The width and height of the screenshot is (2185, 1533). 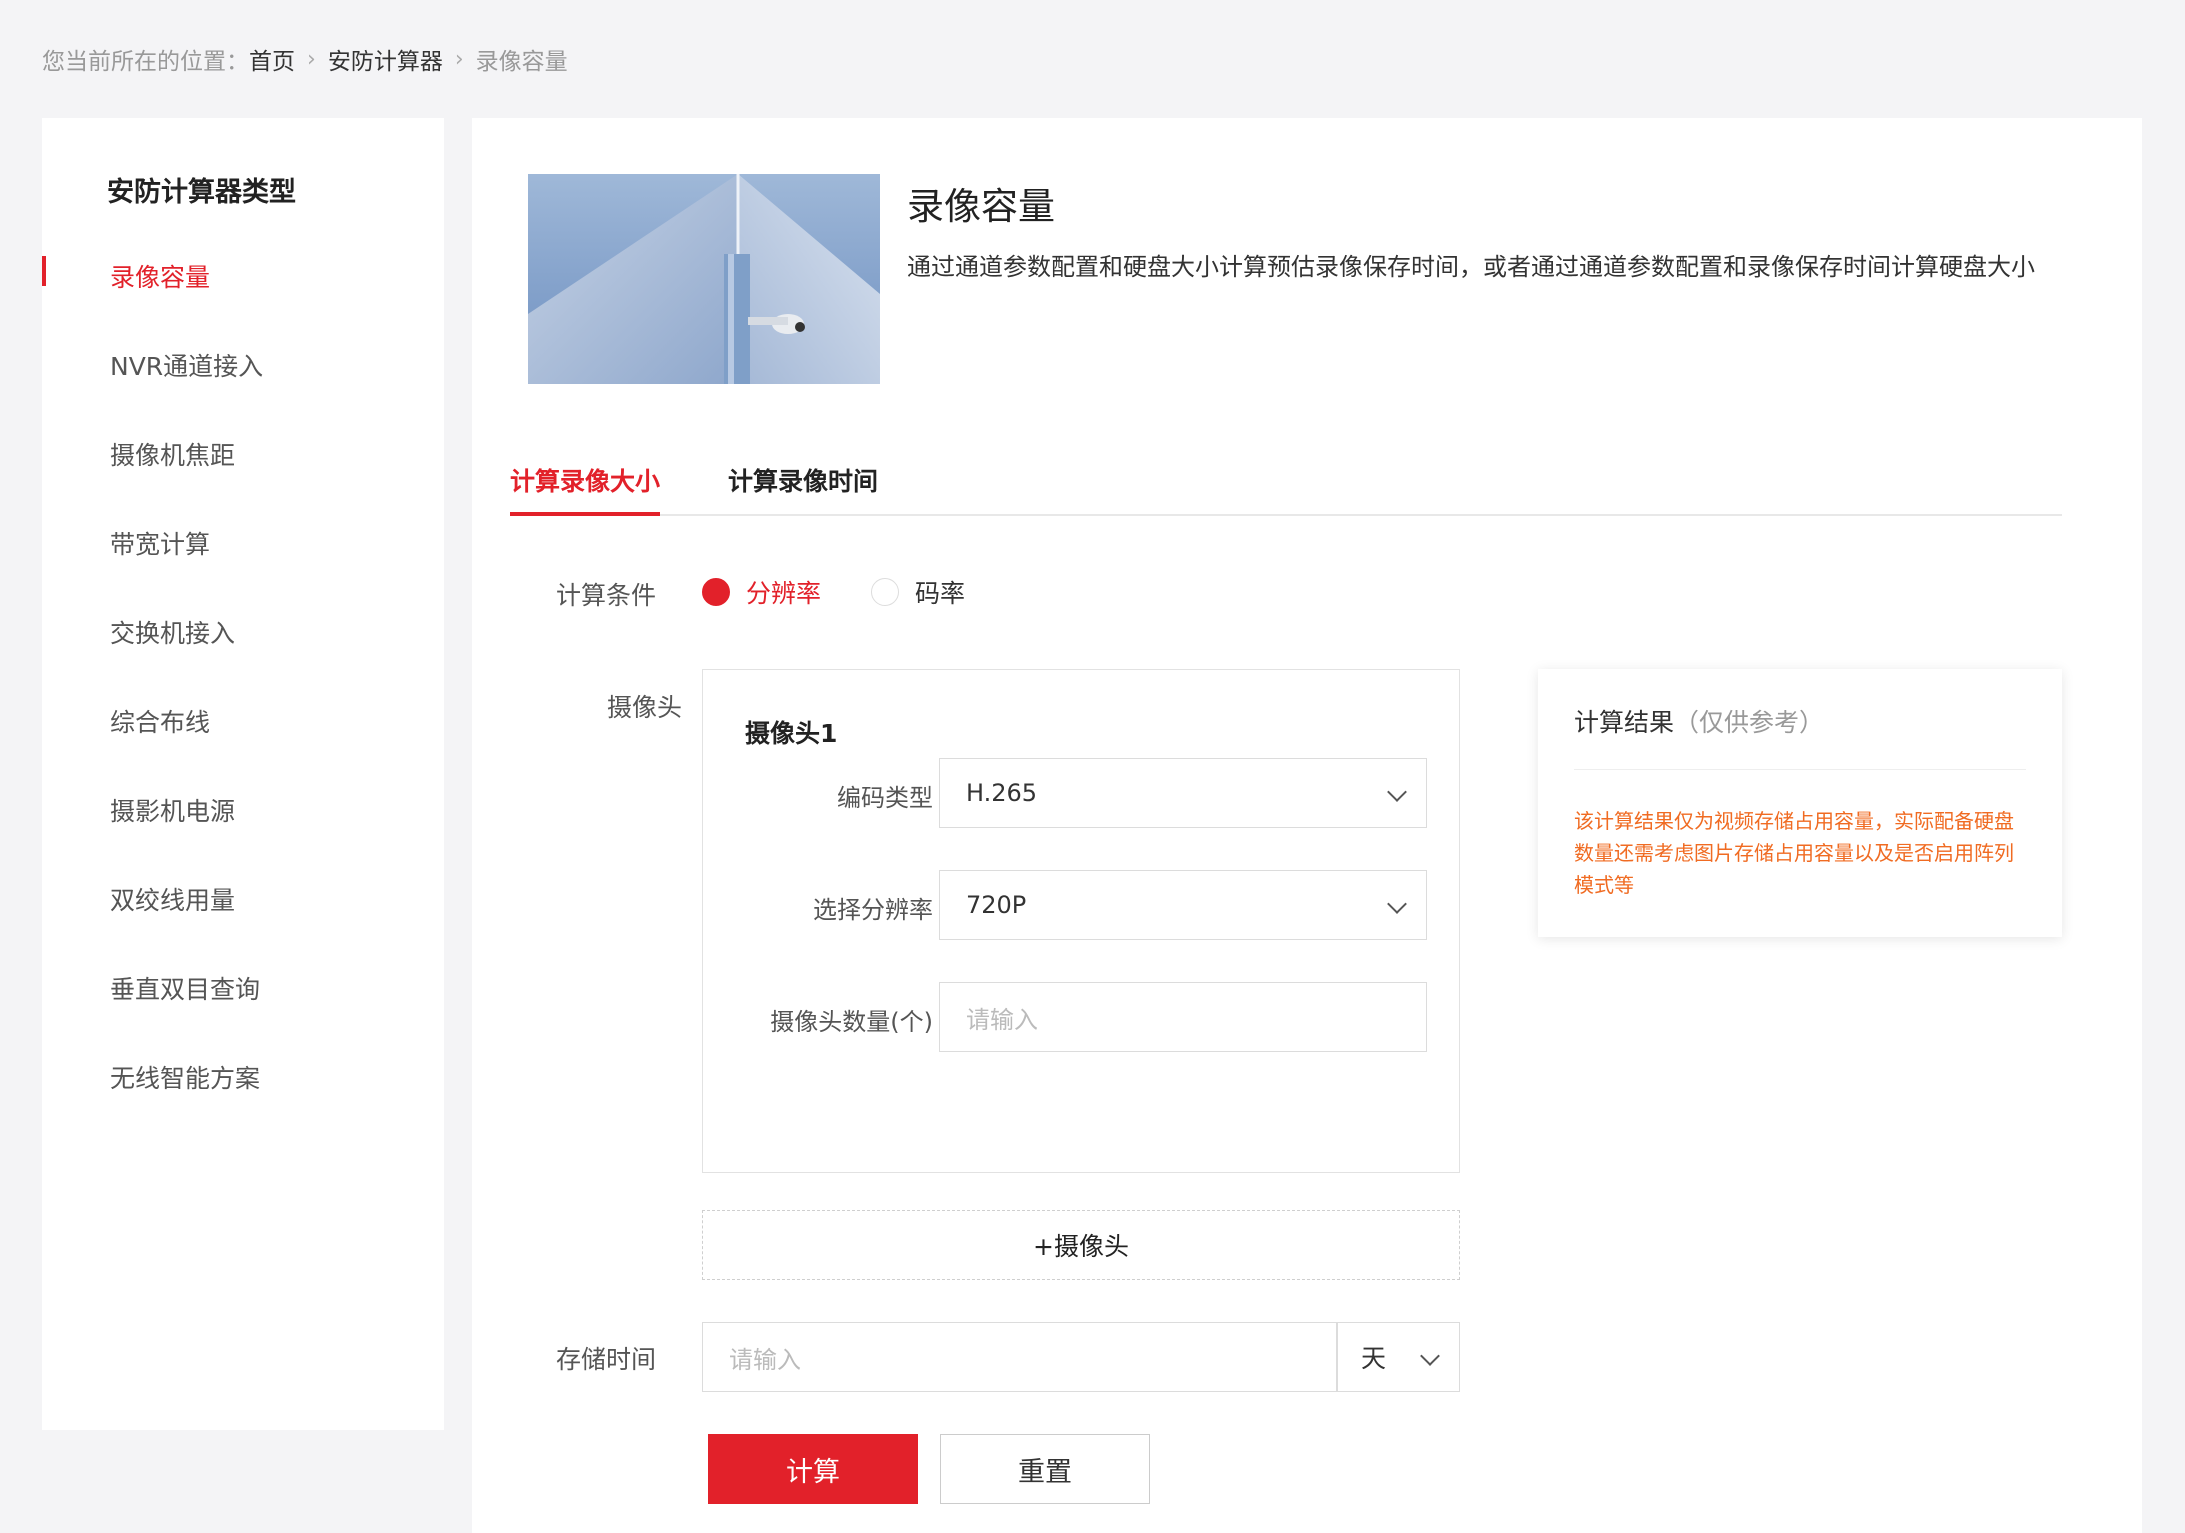 What do you see at coordinates (981, 206) in the screenshot?
I see `page-title: 录像容量` at bounding box center [981, 206].